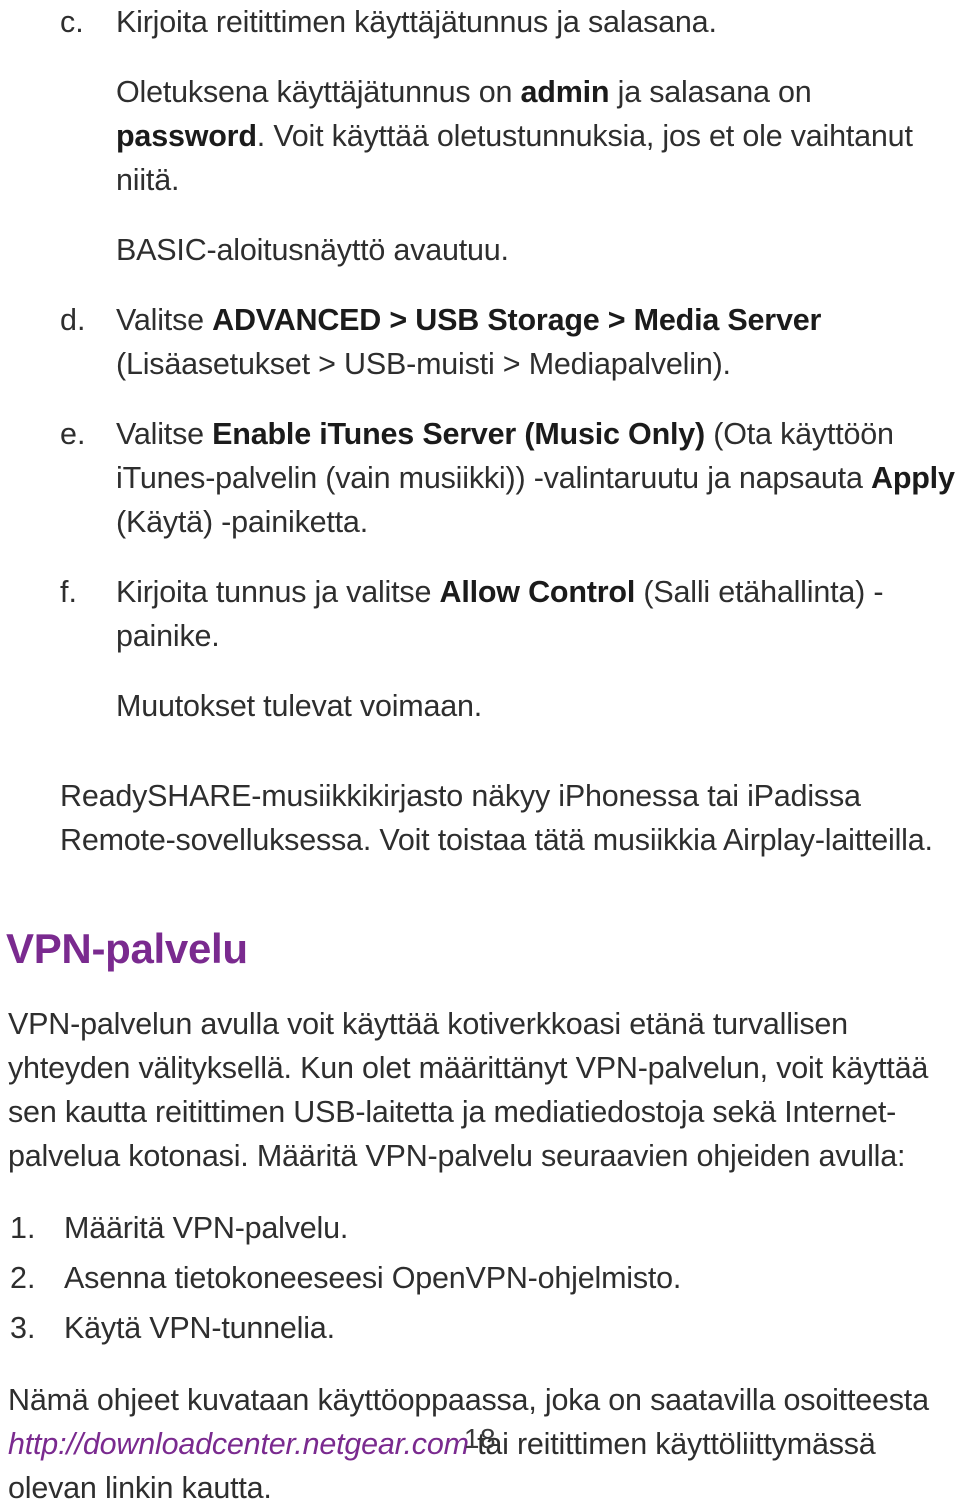 The image size is (960, 1510). I want to click on page-number: 18, so click(480, 1438).